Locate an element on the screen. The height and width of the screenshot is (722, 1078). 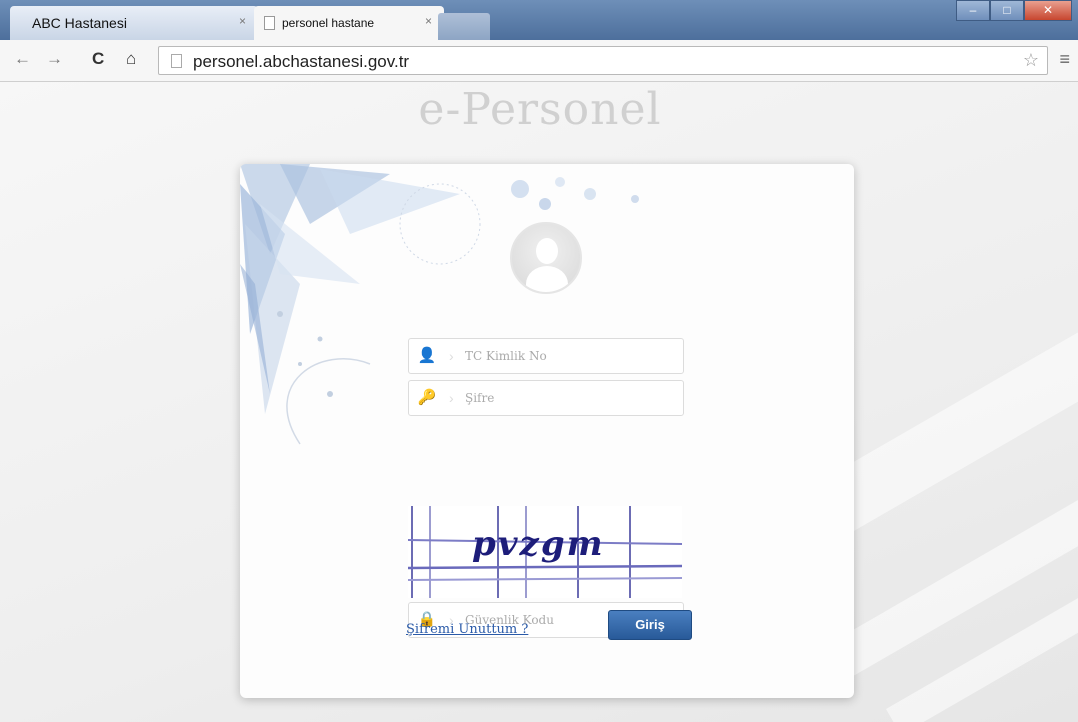
minimize-button: – is located at coordinates (973, 10).